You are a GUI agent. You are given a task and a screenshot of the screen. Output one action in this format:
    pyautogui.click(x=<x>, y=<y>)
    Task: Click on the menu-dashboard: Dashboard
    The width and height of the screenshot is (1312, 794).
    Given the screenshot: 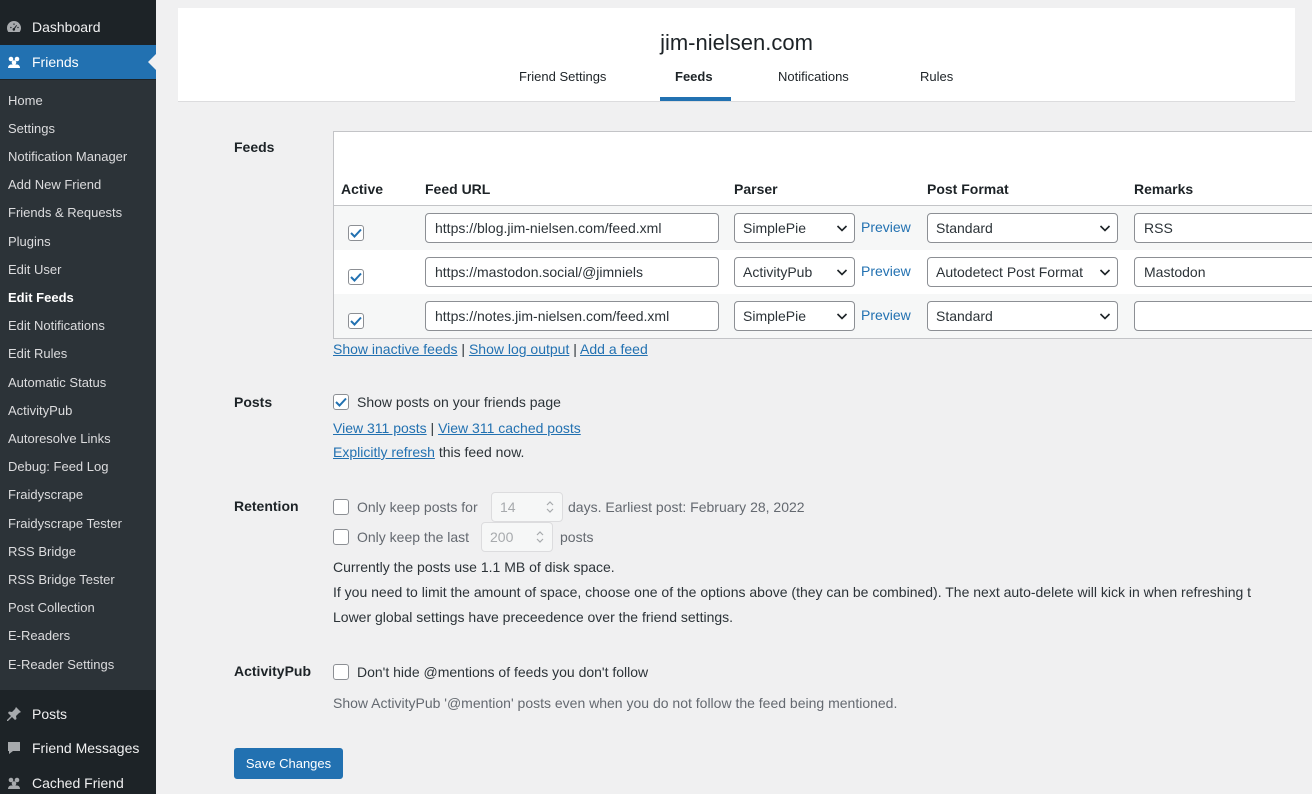 What is the action you would take?
    pyautogui.click(x=78, y=27)
    